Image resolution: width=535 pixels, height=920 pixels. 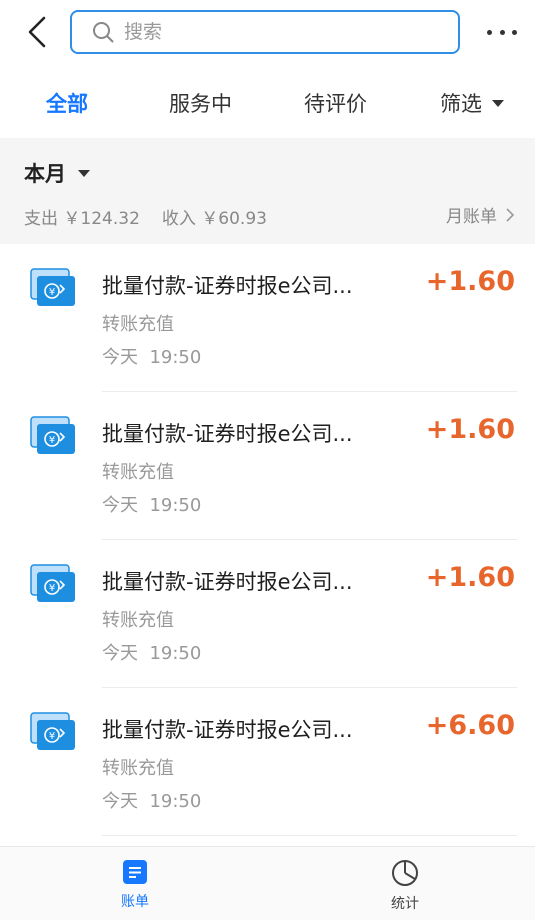 I want to click on search-input, so click(x=274, y=32).